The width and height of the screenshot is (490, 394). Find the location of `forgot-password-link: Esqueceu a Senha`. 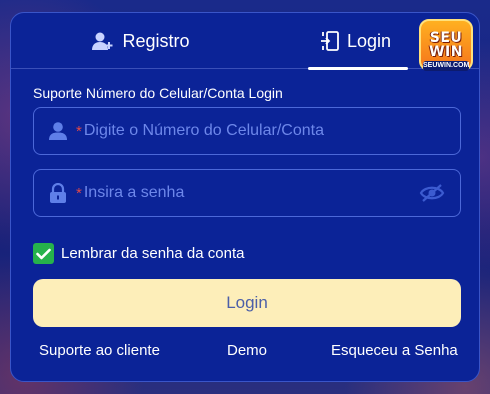

forgot-password-link: Esqueceu a Senha is located at coordinates (394, 350).